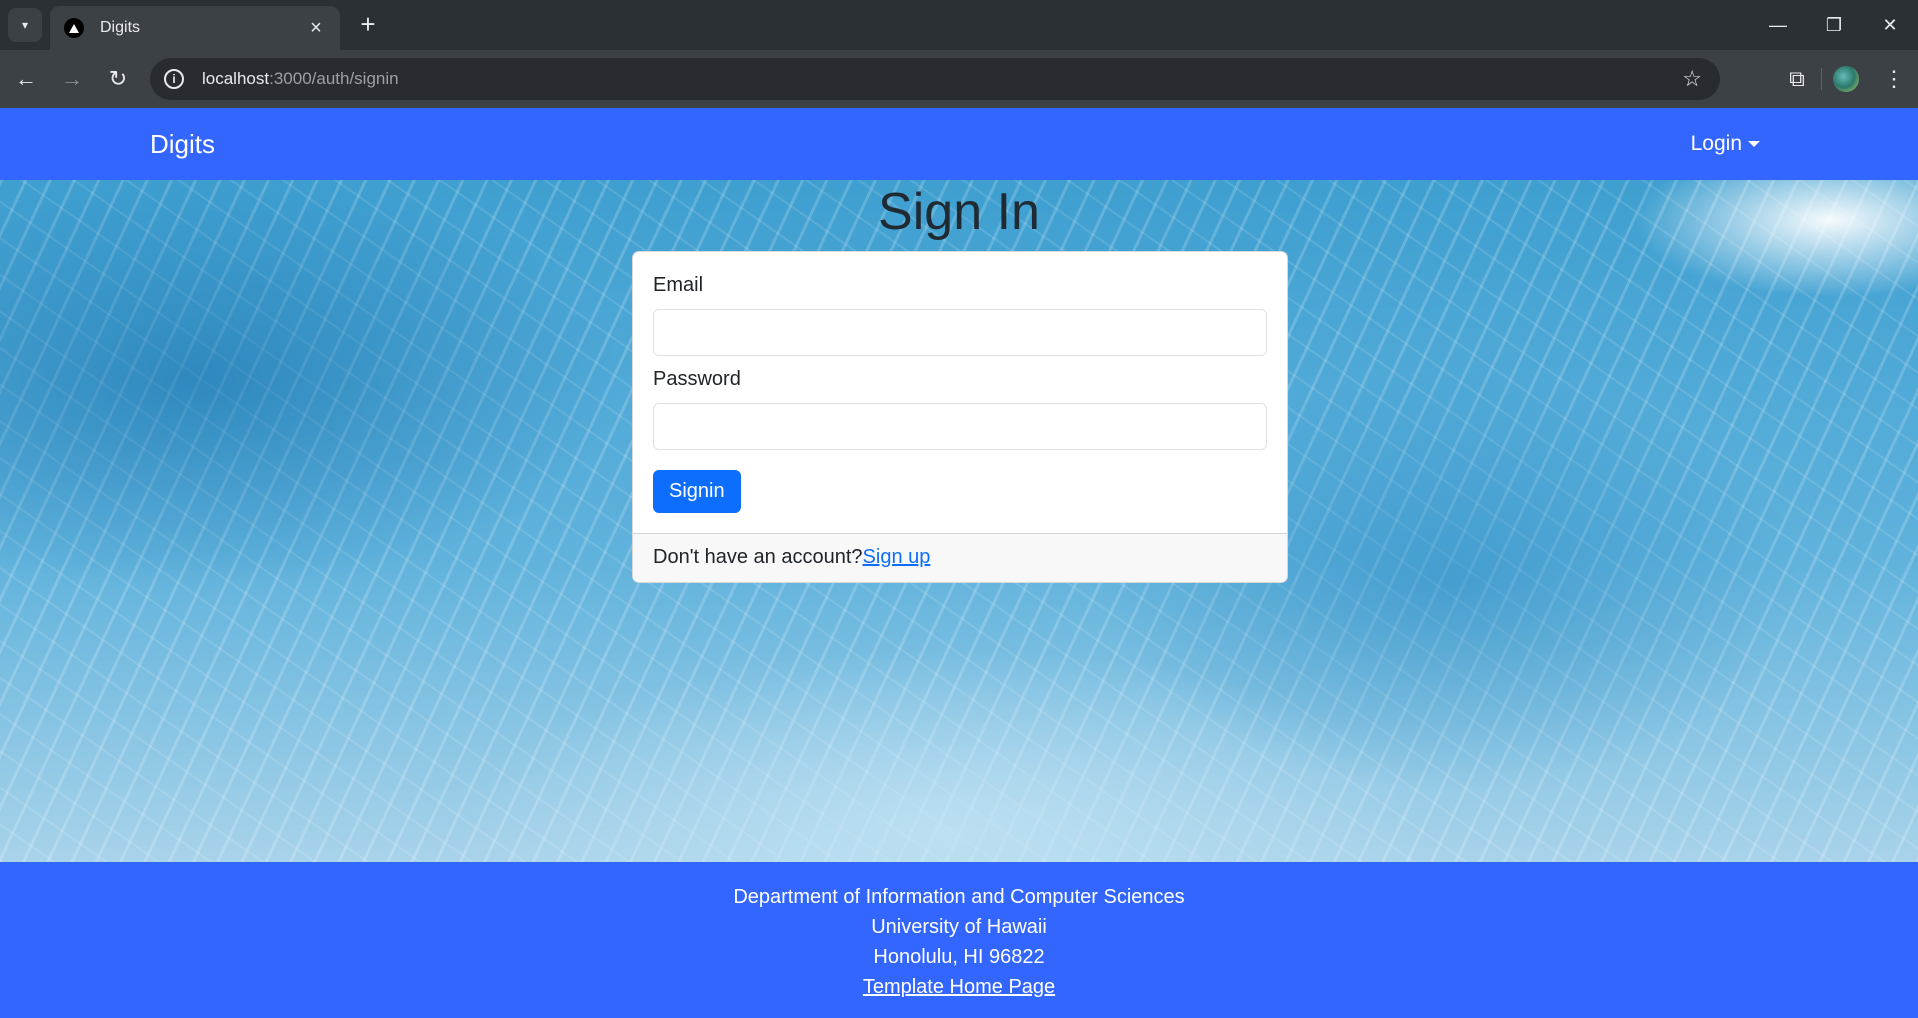  Describe the element at coordinates (697, 491) in the screenshot. I see `signin-button: Signin` at that location.